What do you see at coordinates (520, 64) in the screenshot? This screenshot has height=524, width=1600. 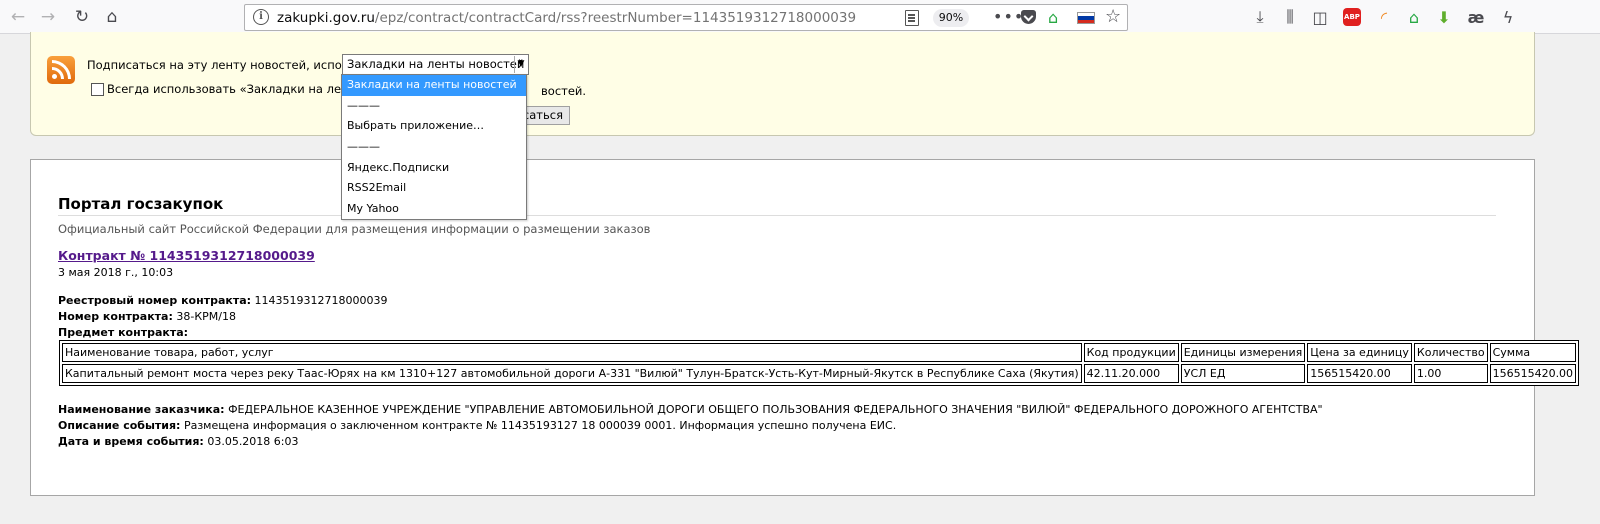 I see `chevron-down-icon: ▼` at bounding box center [520, 64].